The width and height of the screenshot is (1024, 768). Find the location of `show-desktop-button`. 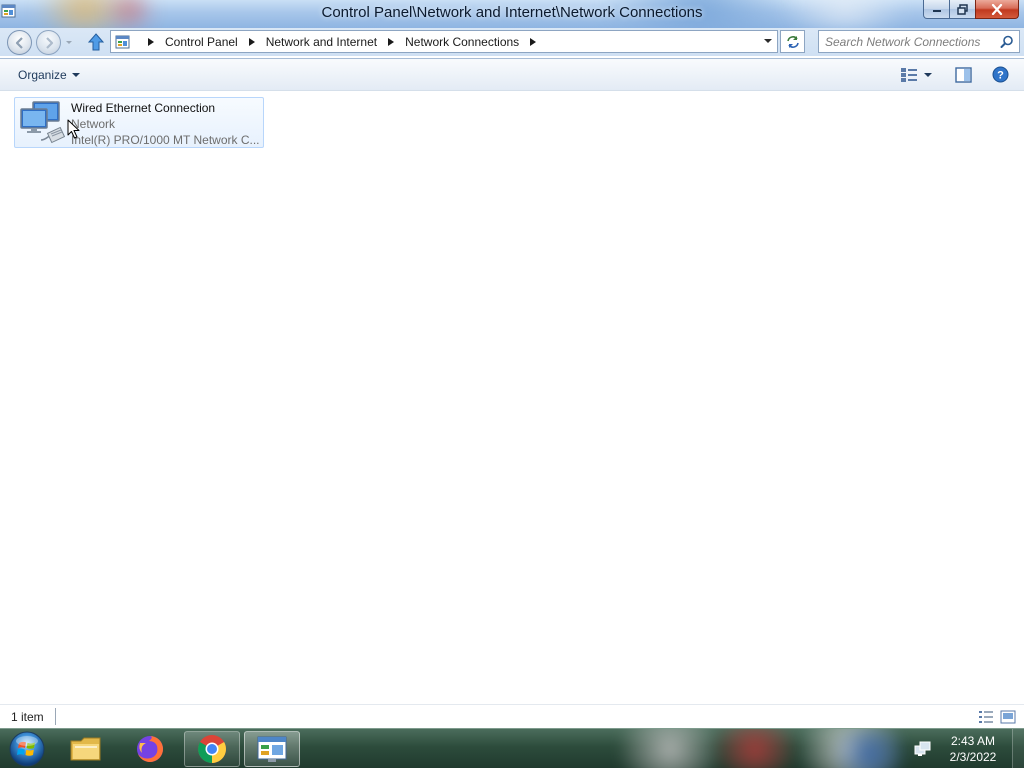

show-desktop-button is located at coordinates (1018, 748).